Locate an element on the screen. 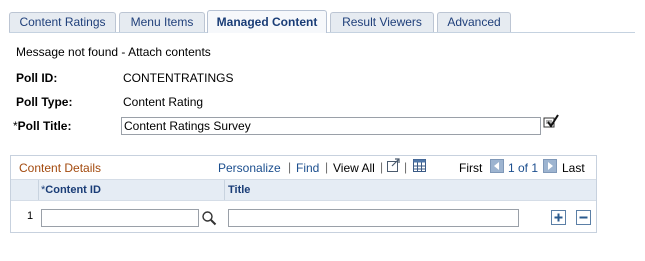 This screenshot has height=261, width=645. table-row: 1 is located at coordinates (303, 216).